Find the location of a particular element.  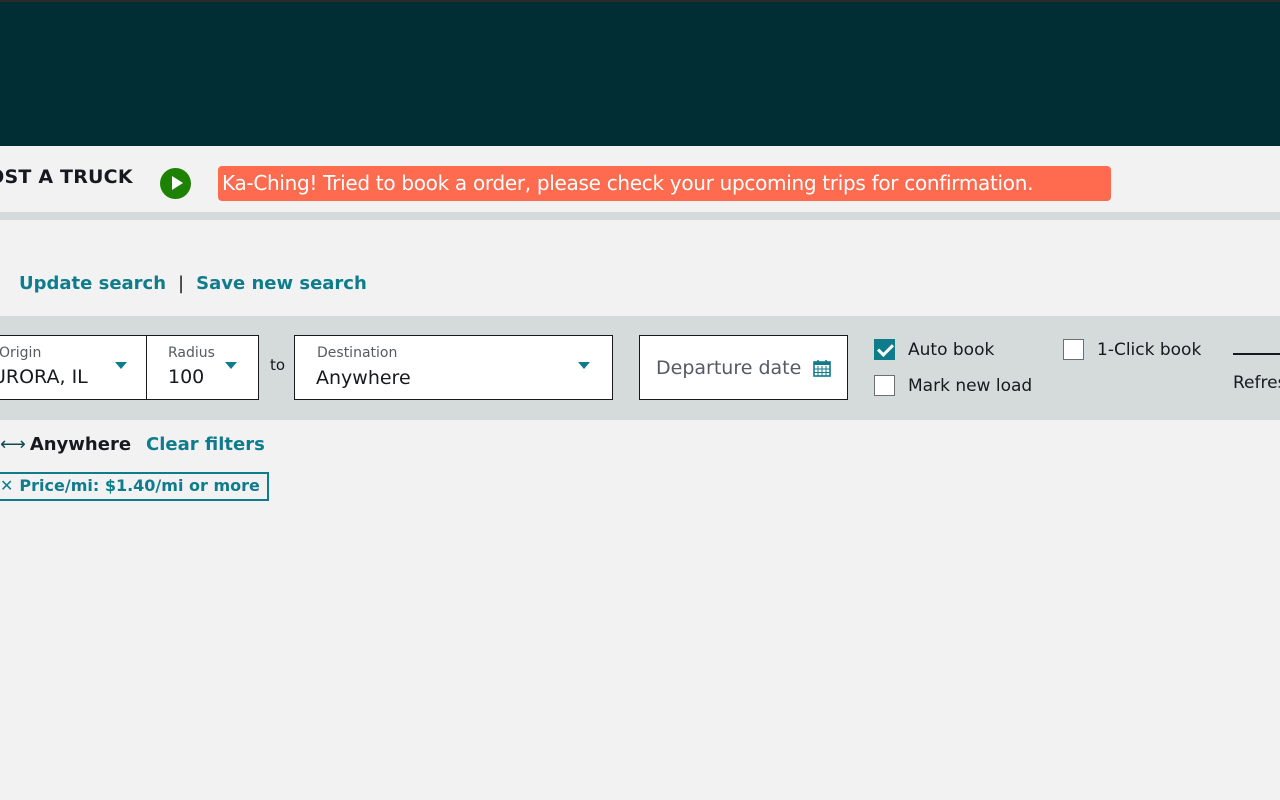

route-summary: ⟷ Anywhere is located at coordinates (65, 444).